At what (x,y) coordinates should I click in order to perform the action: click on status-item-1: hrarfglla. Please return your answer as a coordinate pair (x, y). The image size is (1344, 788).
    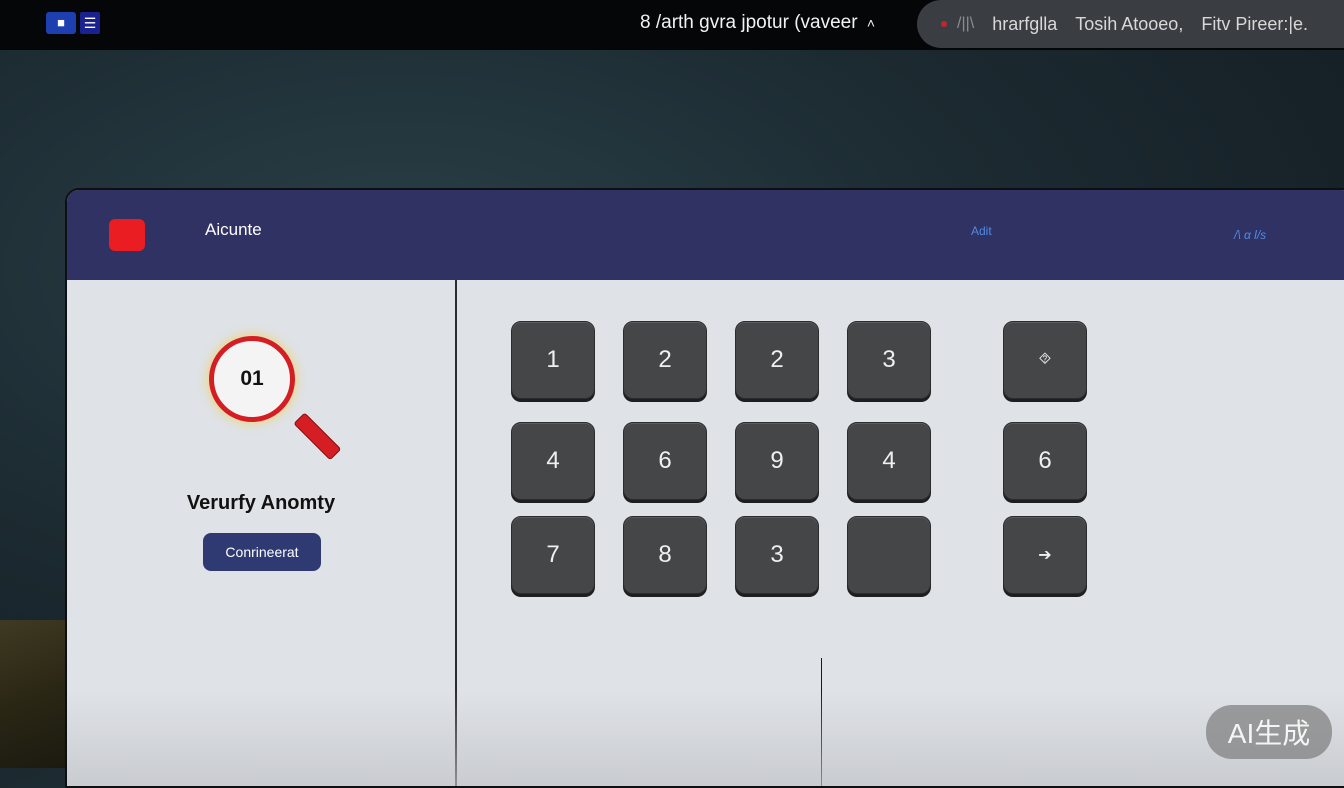
    Looking at the image, I should click on (1024, 24).